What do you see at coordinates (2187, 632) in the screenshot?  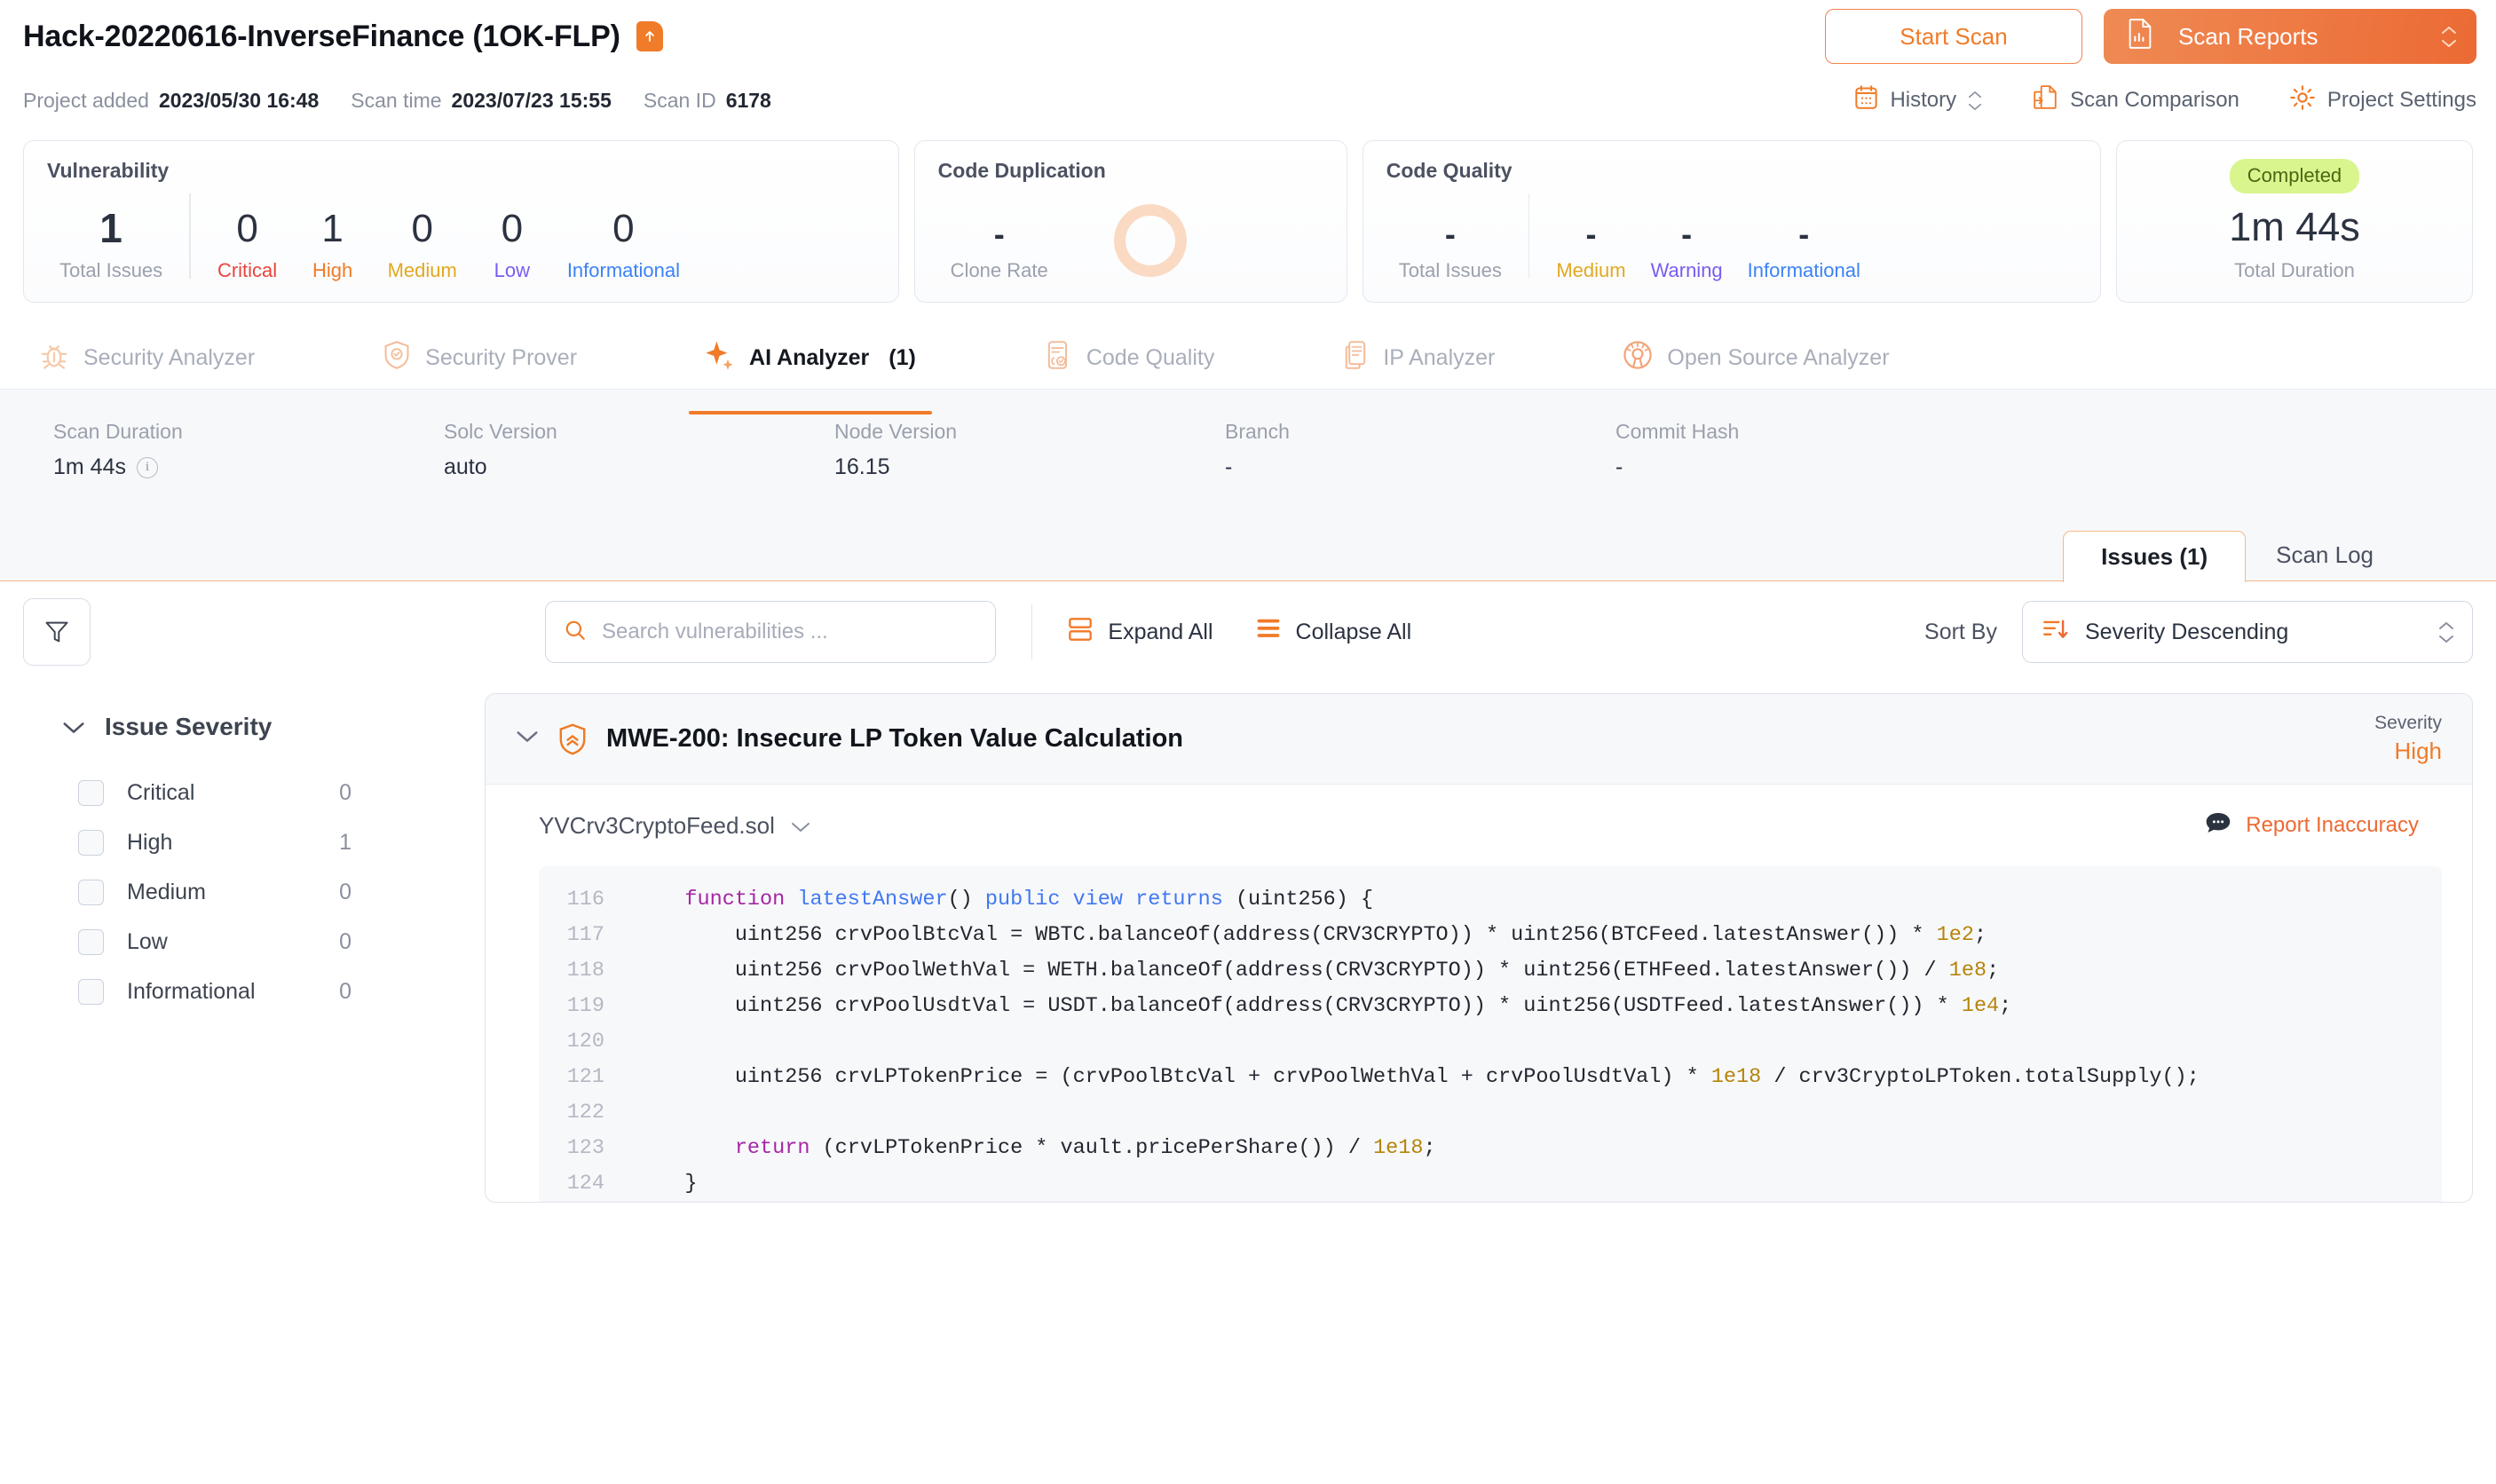 I see `sort-by-value: Severity Descending` at bounding box center [2187, 632].